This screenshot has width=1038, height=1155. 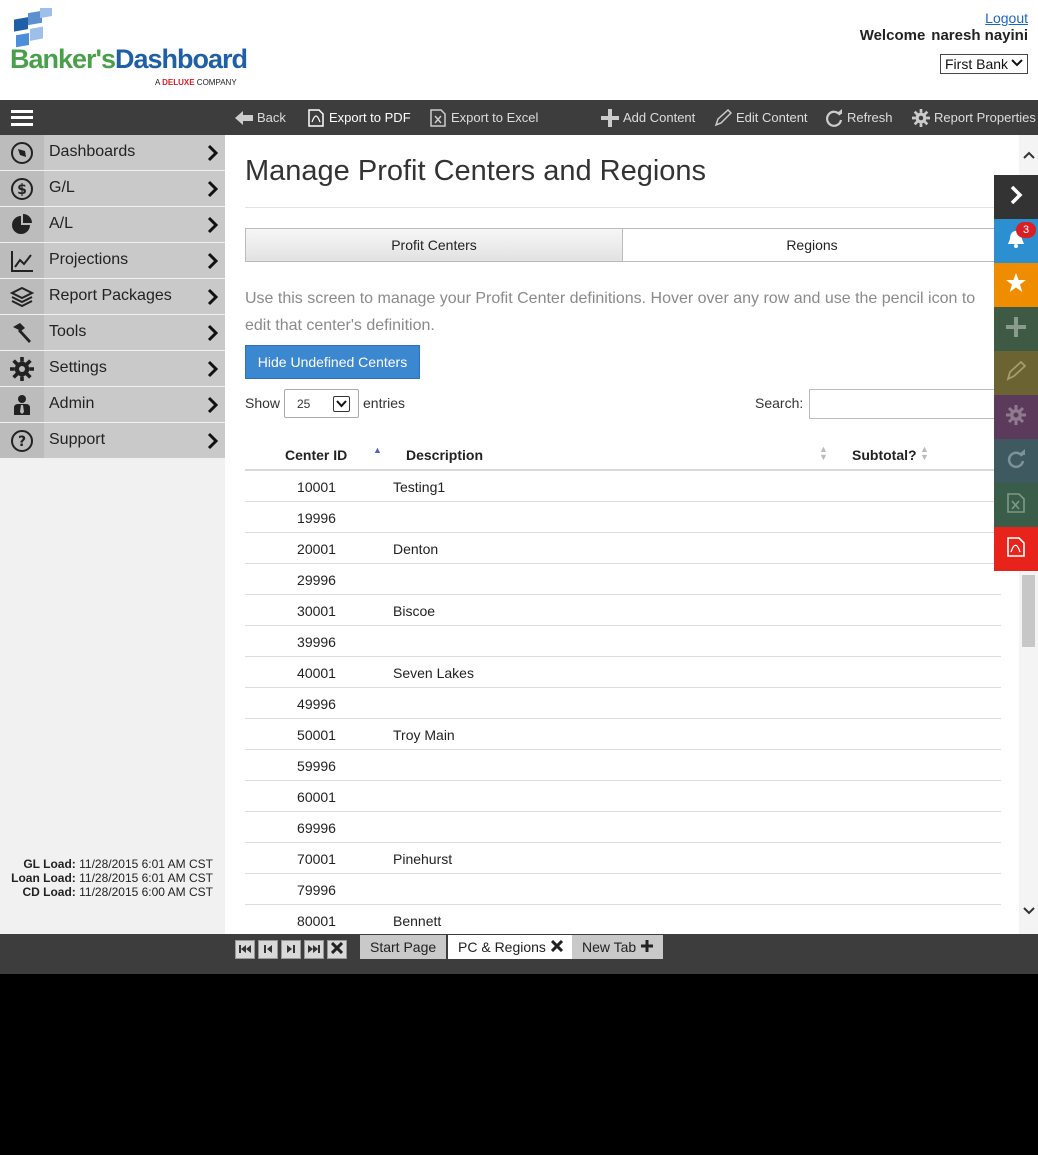 I want to click on tab-profit-centers: Profit Centers, so click(x=434, y=245).